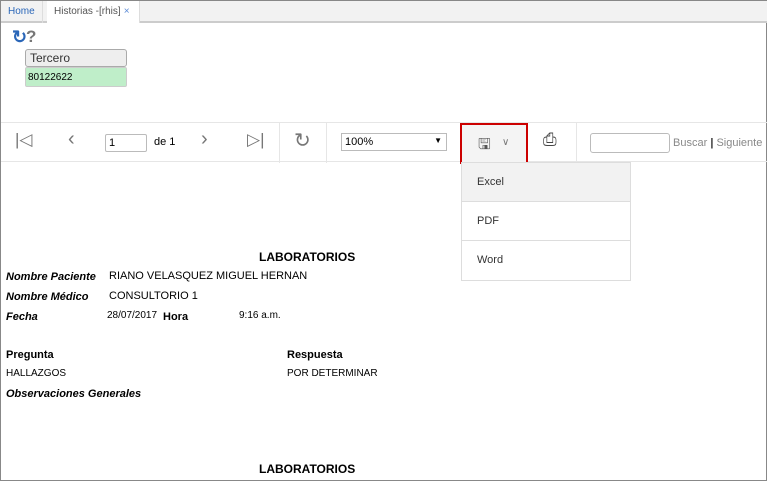 The image size is (767, 481). I want to click on export-button: 🖫 ∨, so click(494, 143).